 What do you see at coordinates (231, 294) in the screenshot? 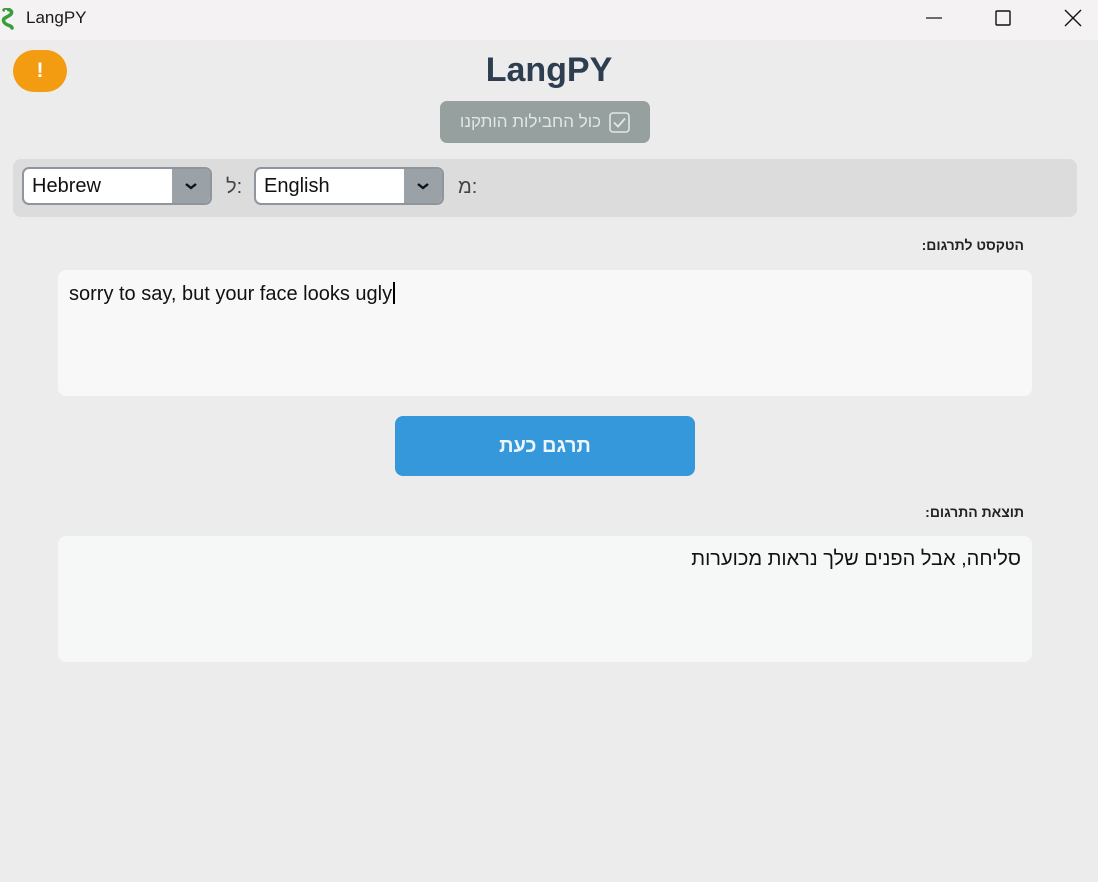
I see `source-text-value: sorry to say, but your face looks ugly` at bounding box center [231, 294].